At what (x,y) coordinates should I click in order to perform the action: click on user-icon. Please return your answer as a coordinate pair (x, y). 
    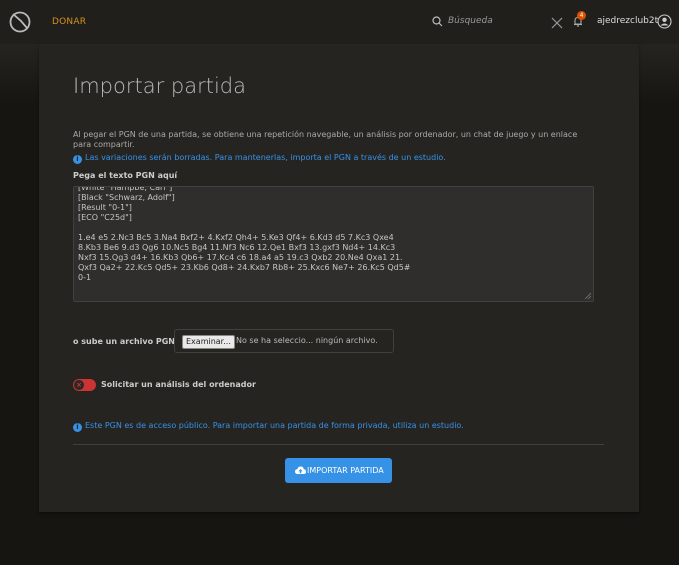
    Looking at the image, I should click on (664, 21).